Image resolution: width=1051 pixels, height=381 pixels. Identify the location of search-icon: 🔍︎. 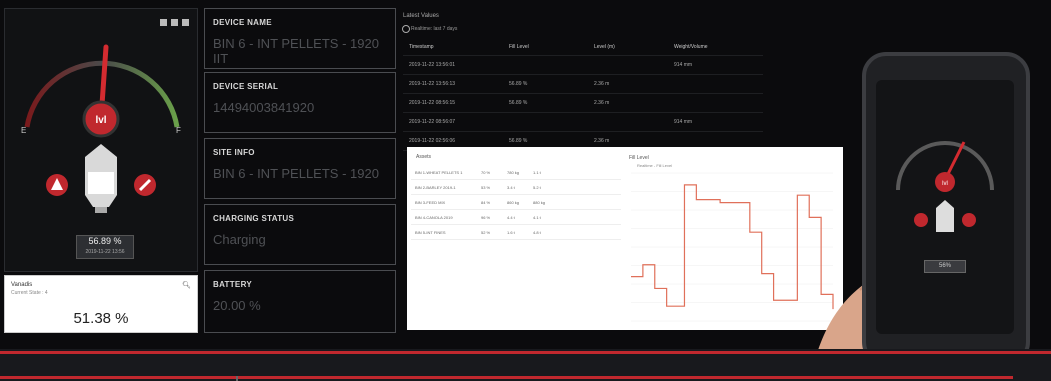
(186, 285).